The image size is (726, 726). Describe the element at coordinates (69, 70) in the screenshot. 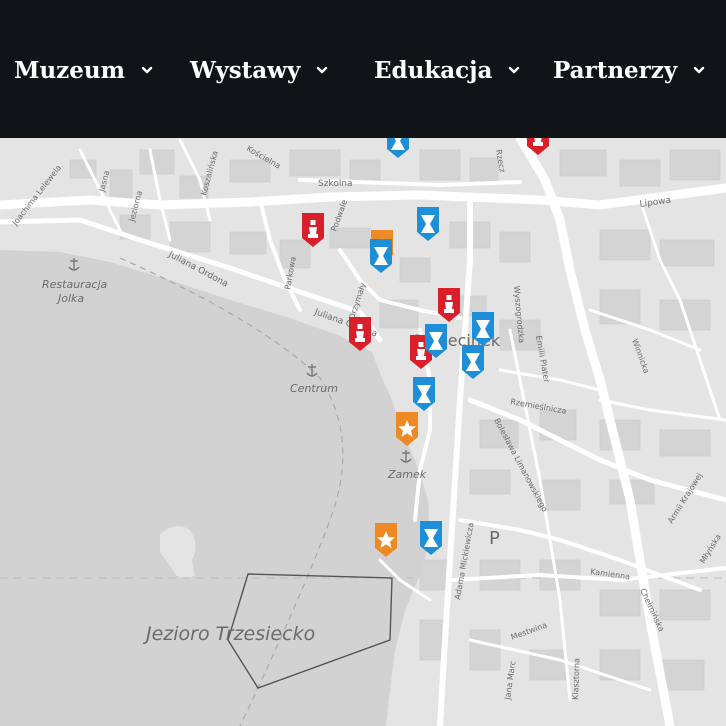

I see `nav-item-label: Muzeum` at that location.